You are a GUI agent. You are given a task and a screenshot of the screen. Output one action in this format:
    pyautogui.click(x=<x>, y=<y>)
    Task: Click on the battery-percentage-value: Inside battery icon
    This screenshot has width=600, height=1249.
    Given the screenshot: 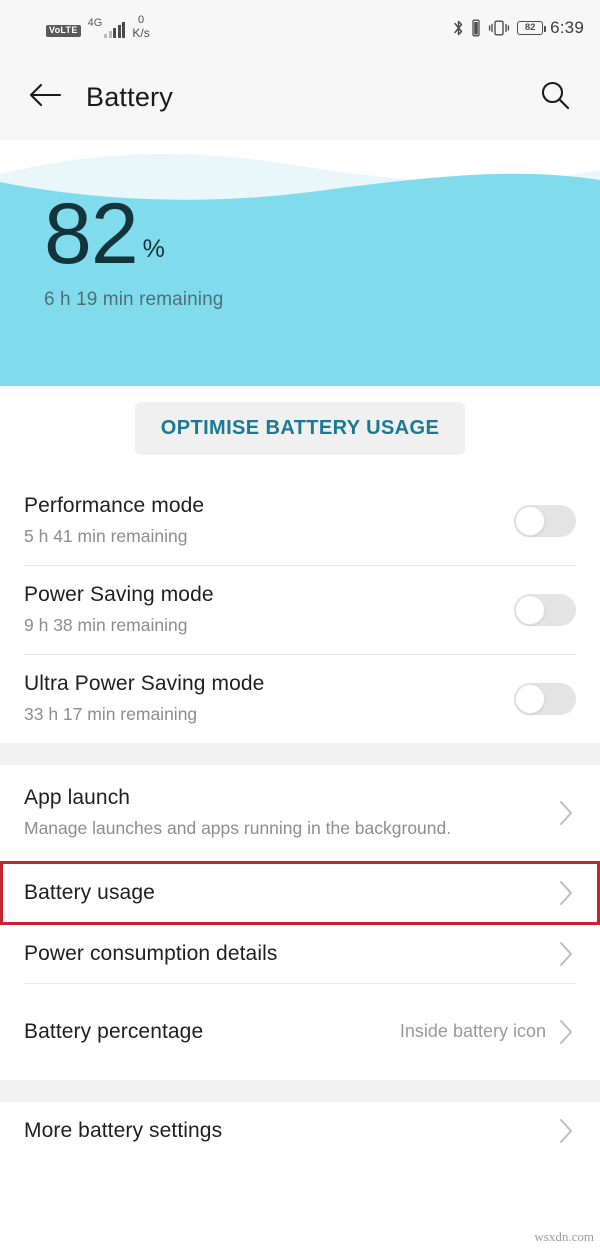 What is the action you would take?
    pyautogui.click(x=472, y=1031)
    